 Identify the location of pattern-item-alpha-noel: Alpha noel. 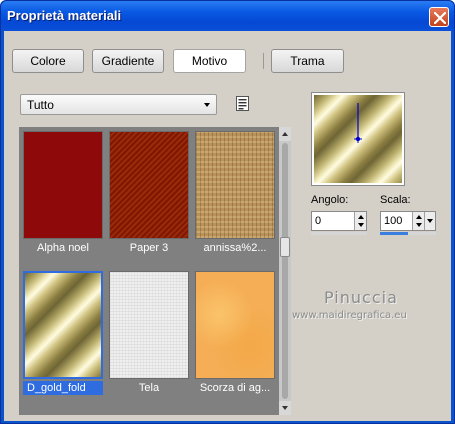
(63, 194).